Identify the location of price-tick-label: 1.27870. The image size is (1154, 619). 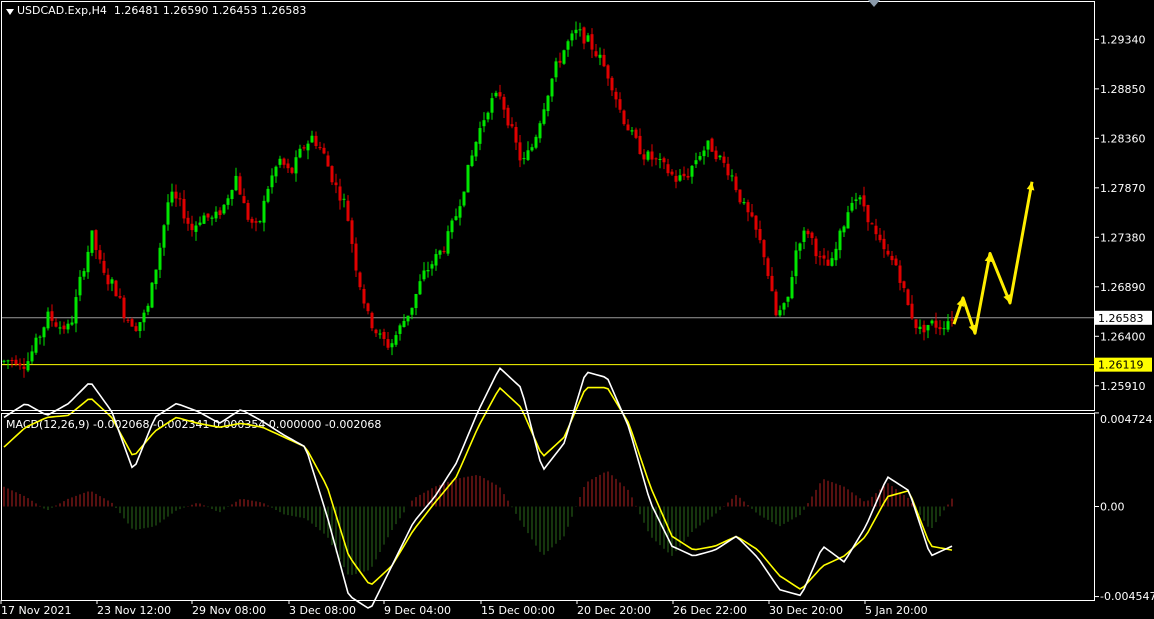
(1123, 188).